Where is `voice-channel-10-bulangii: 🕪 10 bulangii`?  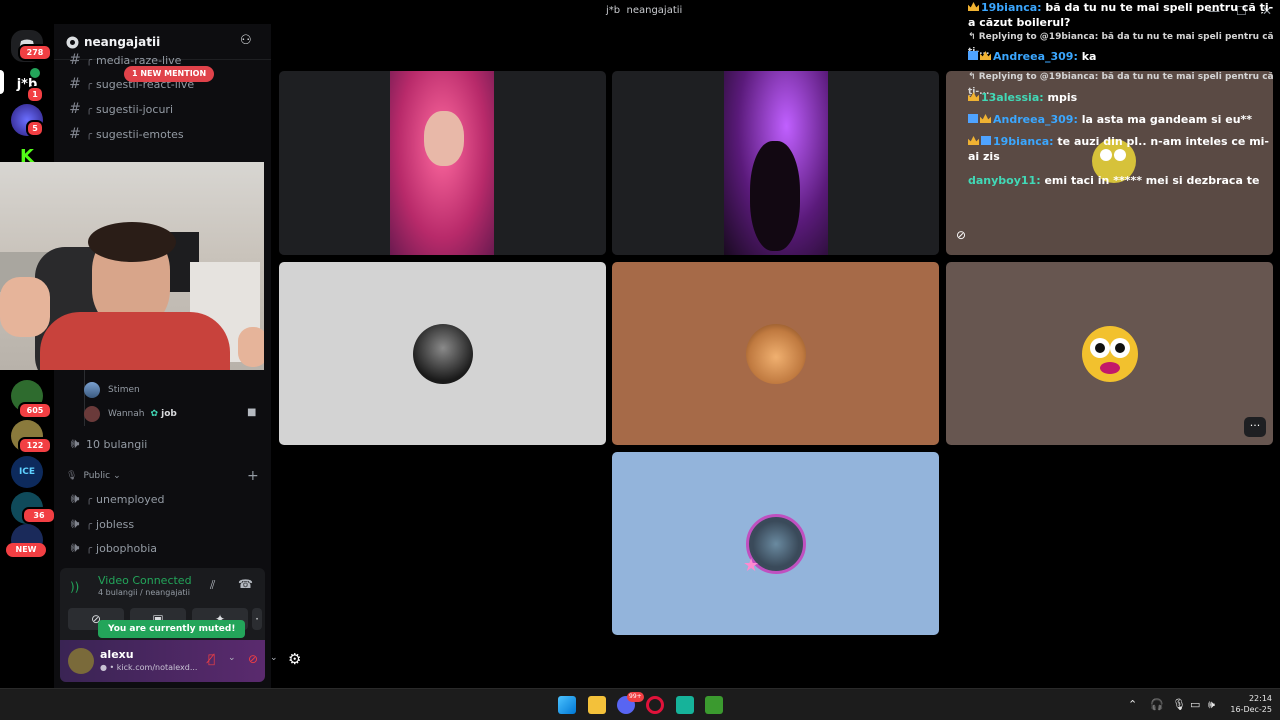
voice-channel-10-bulangii: 🕪 10 bulangii is located at coordinates (106, 444).